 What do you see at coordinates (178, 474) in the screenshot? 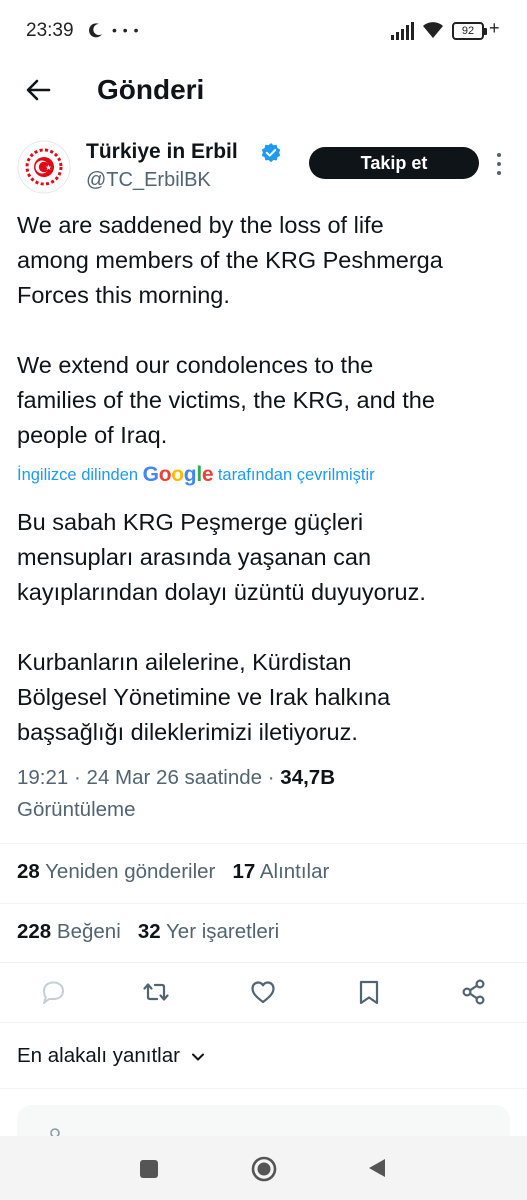
I see `google-logo: Google` at bounding box center [178, 474].